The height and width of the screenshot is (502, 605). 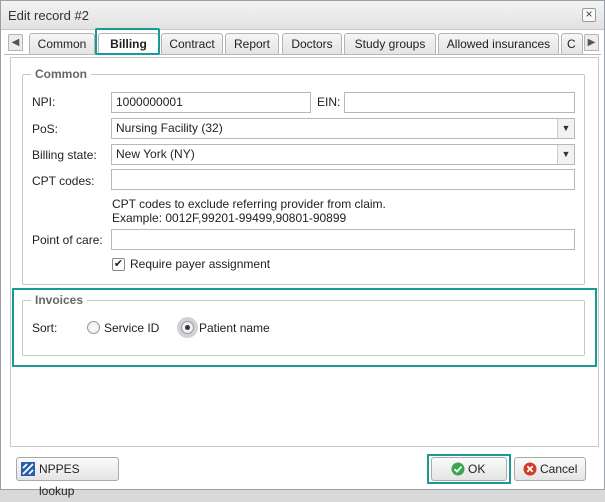 What do you see at coordinates (343, 239) in the screenshot?
I see `point-of-care-input` at bounding box center [343, 239].